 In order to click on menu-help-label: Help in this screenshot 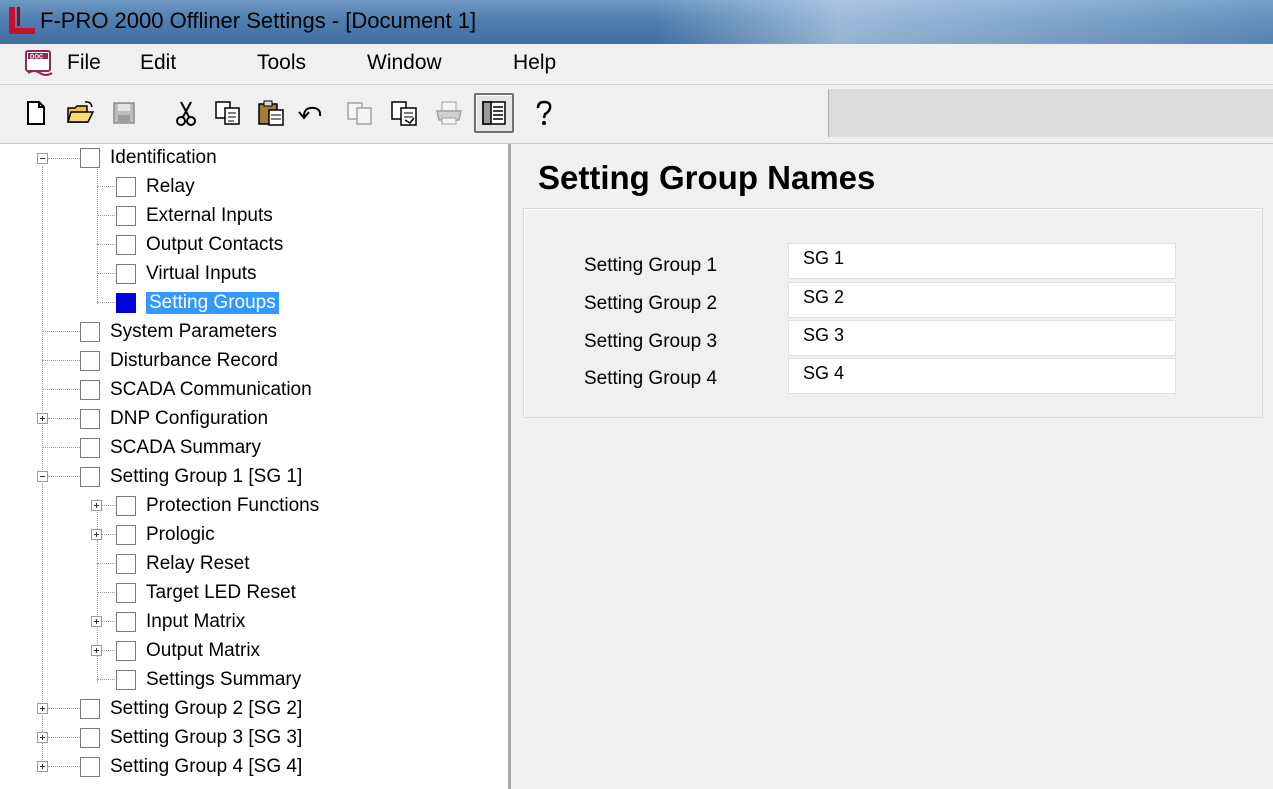, I will do `click(535, 62)`.